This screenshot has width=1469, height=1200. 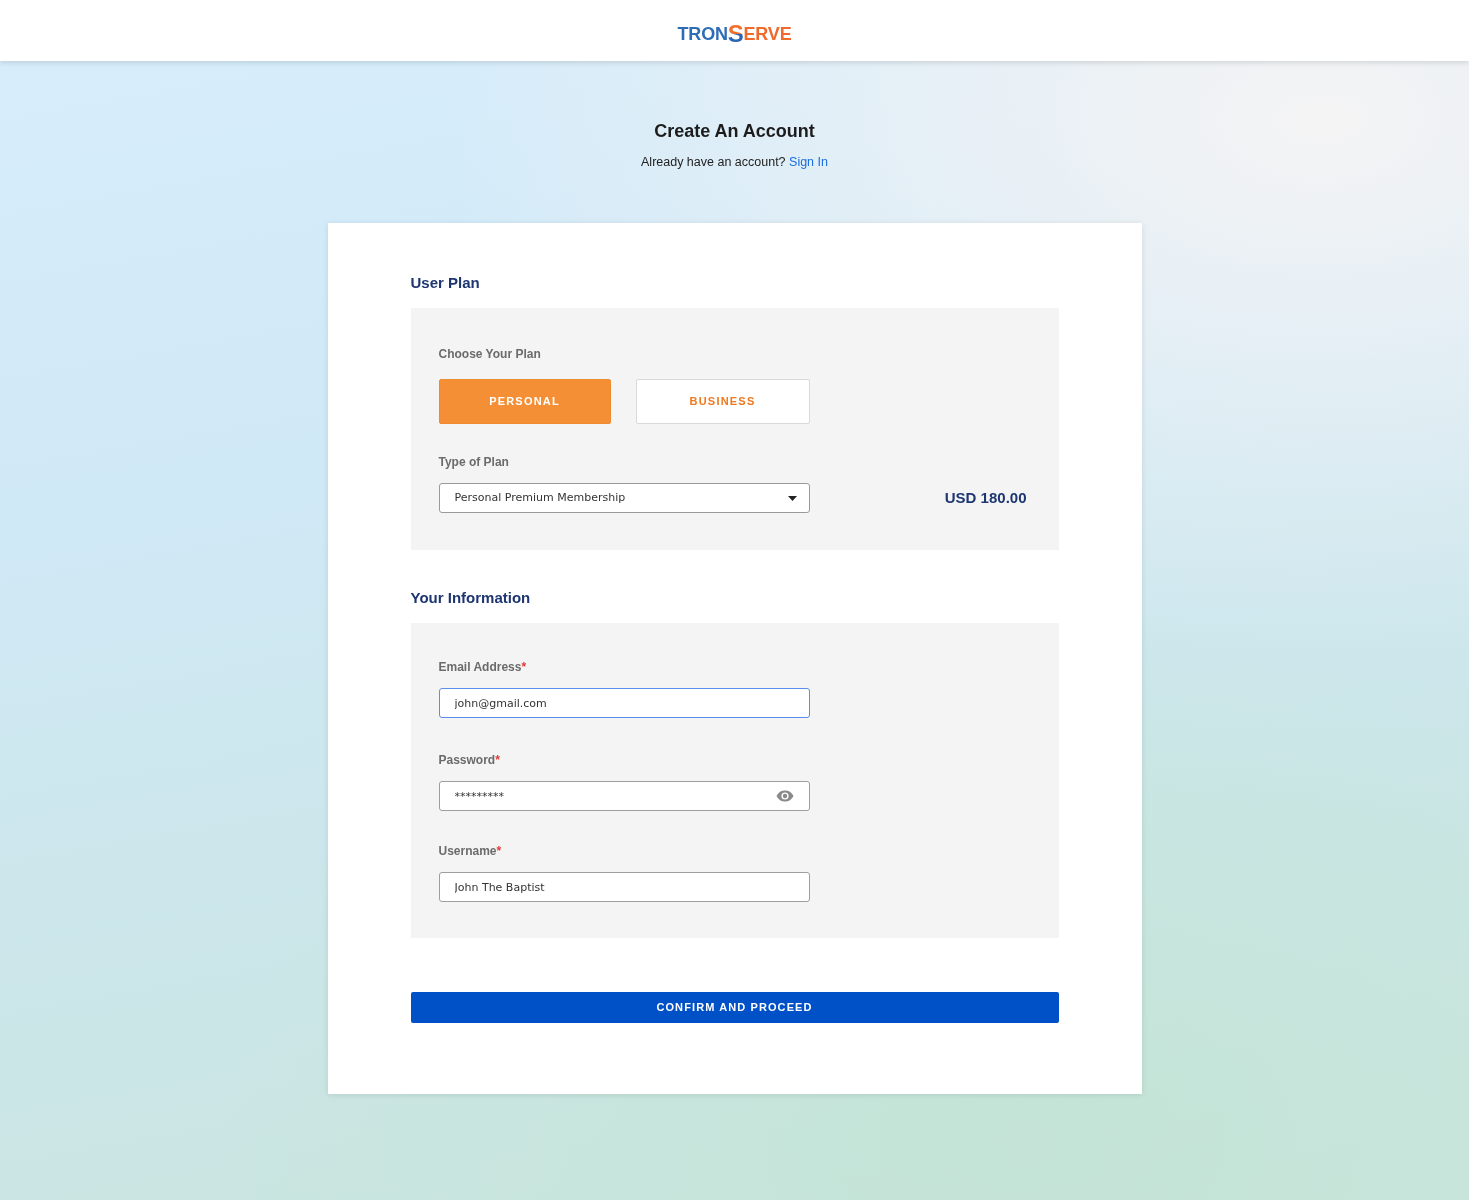 I want to click on caret-down-icon, so click(x=792, y=498).